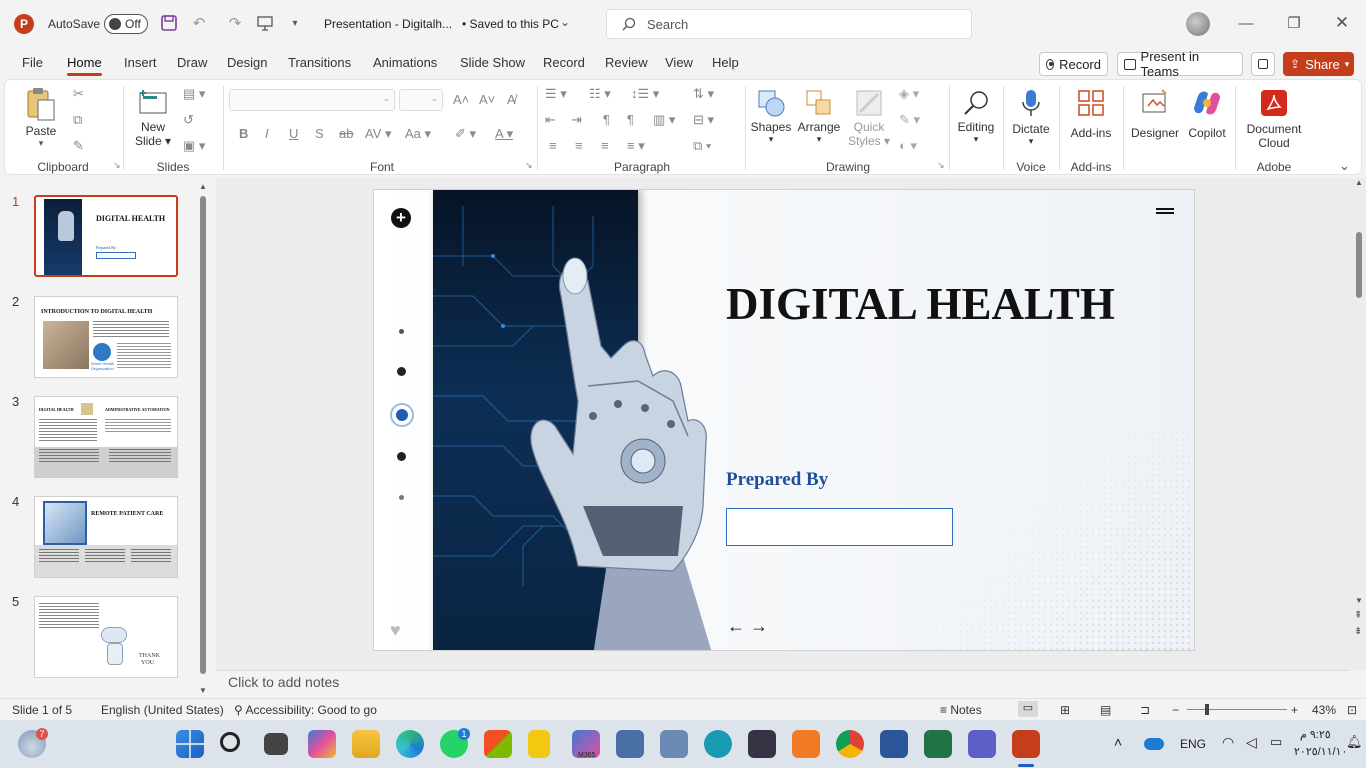  I want to click on wifi-icon: ◠, so click(1228, 742).